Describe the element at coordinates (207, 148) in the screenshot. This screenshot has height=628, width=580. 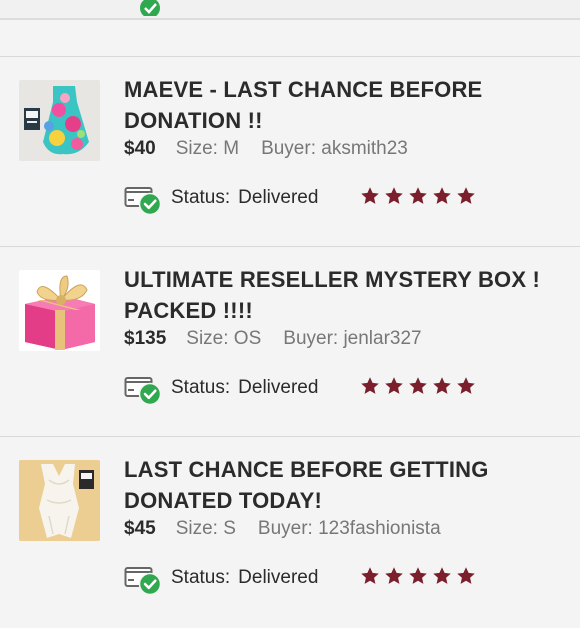
I see `item-size: Size: M` at that location.